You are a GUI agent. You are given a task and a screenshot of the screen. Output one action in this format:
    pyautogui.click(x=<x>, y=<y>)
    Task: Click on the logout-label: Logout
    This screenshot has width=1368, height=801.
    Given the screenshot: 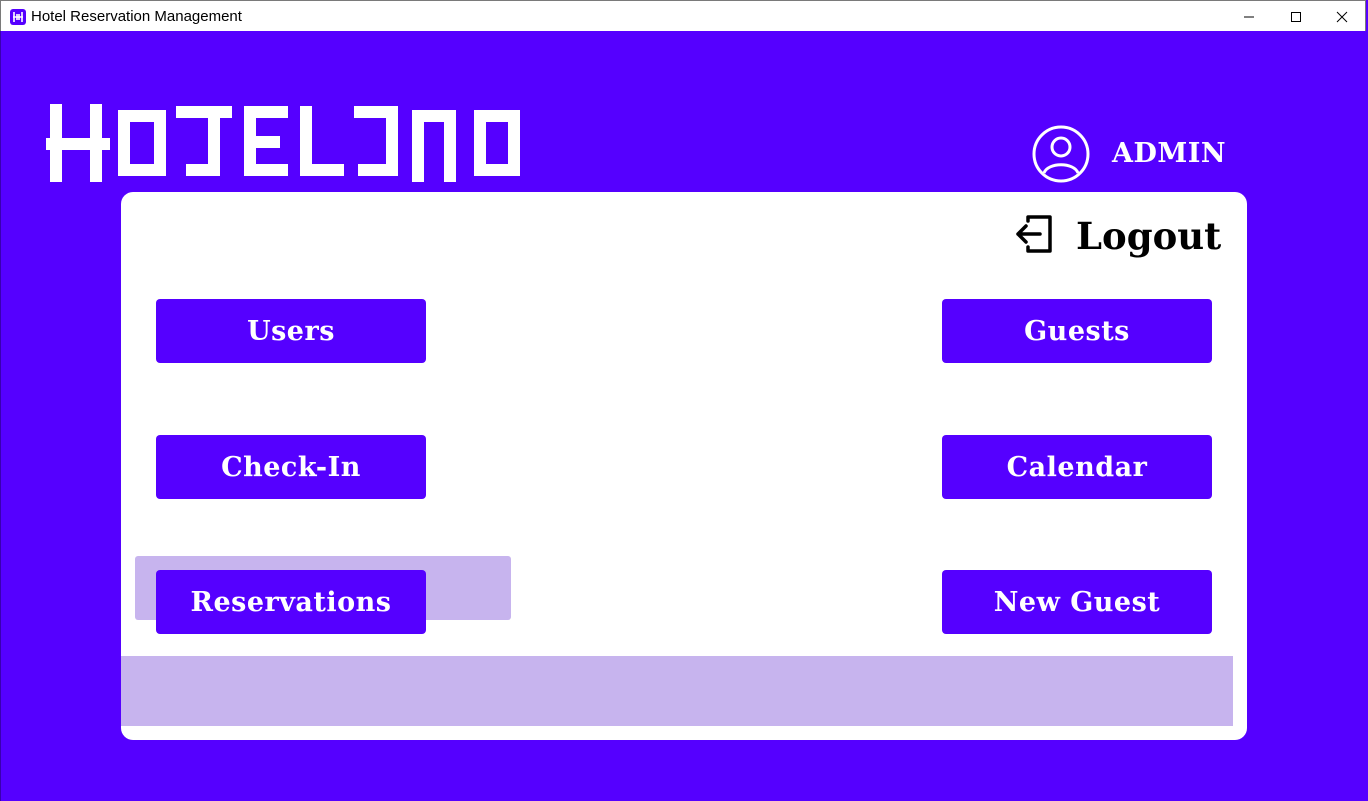 What is the action you would take?
    pyautogui.click(x=1149, y=236)
    